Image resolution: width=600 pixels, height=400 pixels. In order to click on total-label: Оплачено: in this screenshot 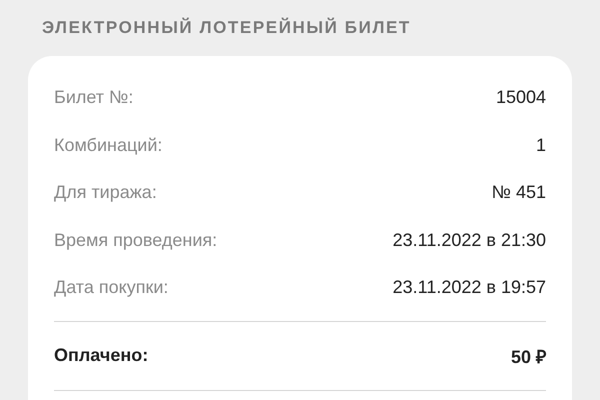, I will do `click(101, 355)`.